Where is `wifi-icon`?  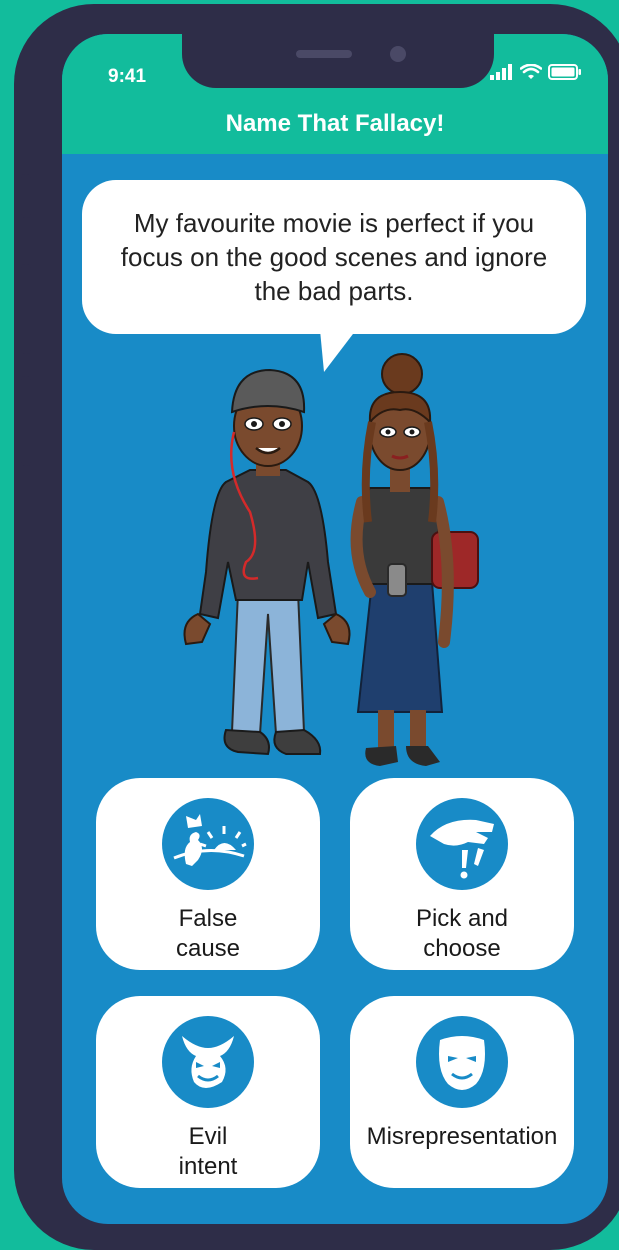
wifi-icon is located at coordinates (531, 71).